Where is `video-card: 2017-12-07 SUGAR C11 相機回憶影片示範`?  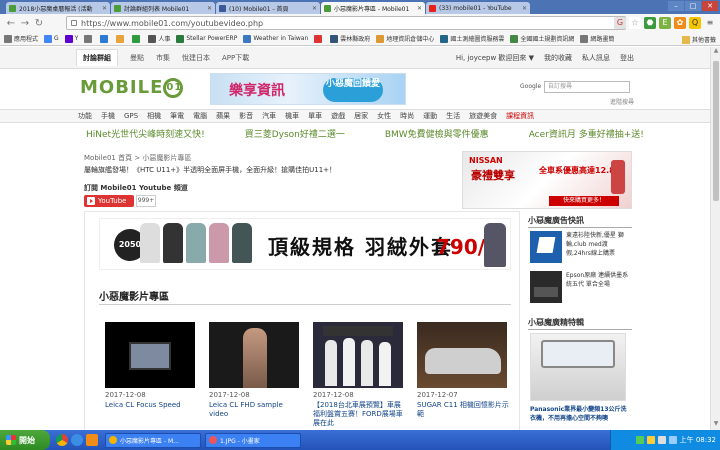 video-card: 2017-12-07 SUGAR C11 相機回憶影片示範 is located at coordinates (463, 370).